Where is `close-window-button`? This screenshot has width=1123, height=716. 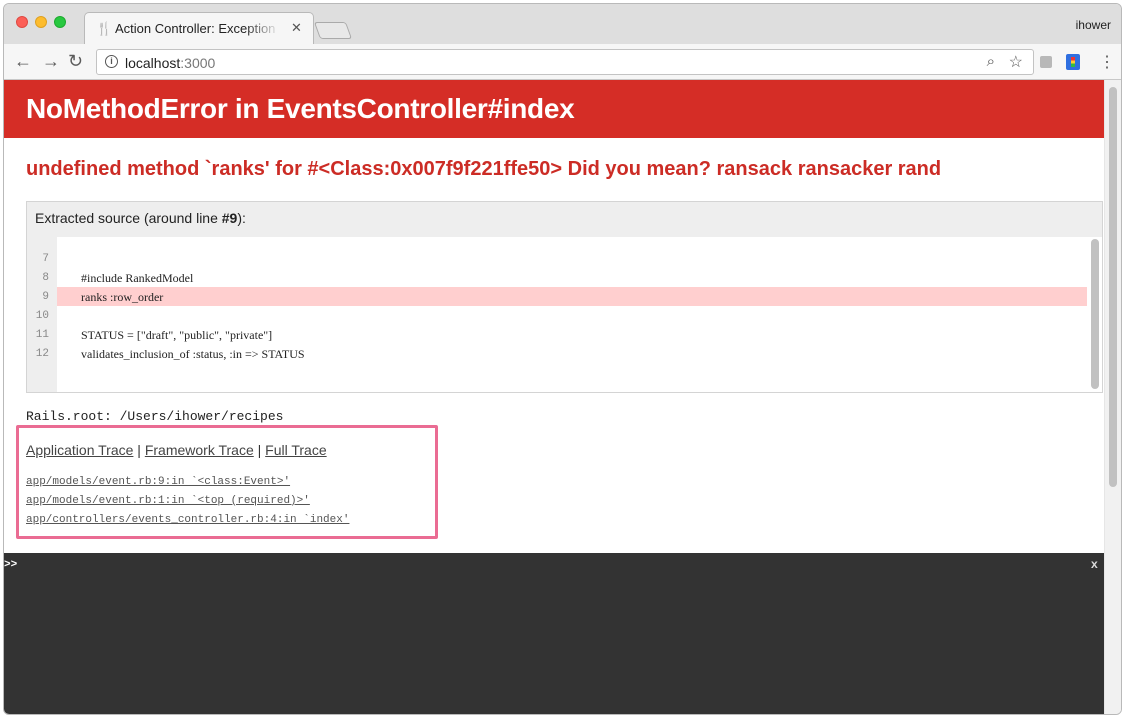
close-window-button is located at coordinates (22, 22).